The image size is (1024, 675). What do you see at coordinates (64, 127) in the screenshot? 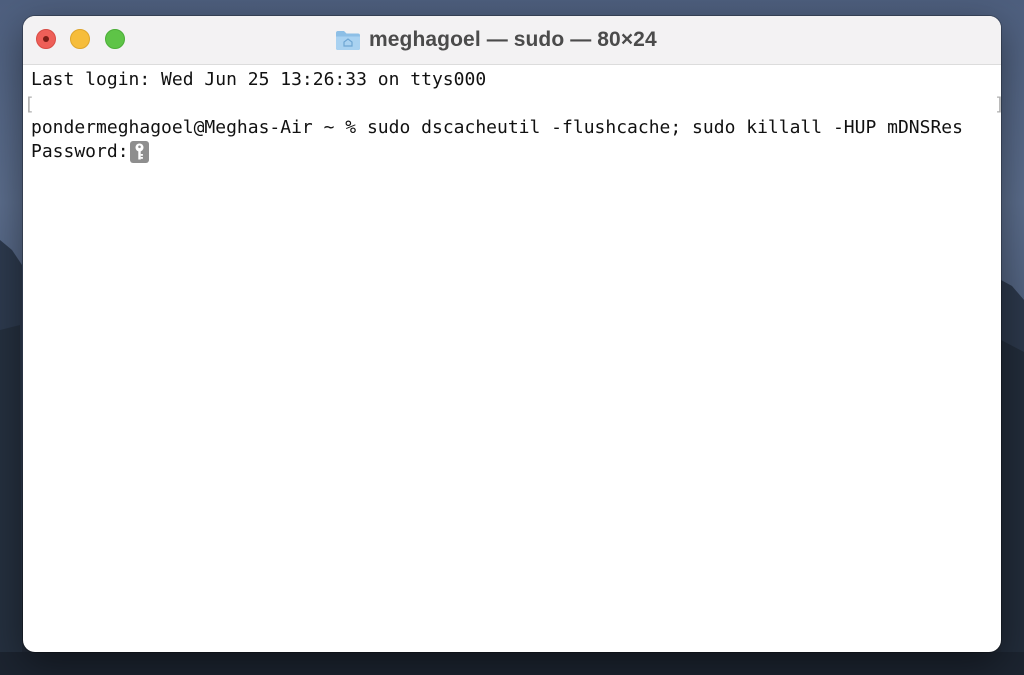
I see `terminal-line: ponder` at bounding box center [64, 127].